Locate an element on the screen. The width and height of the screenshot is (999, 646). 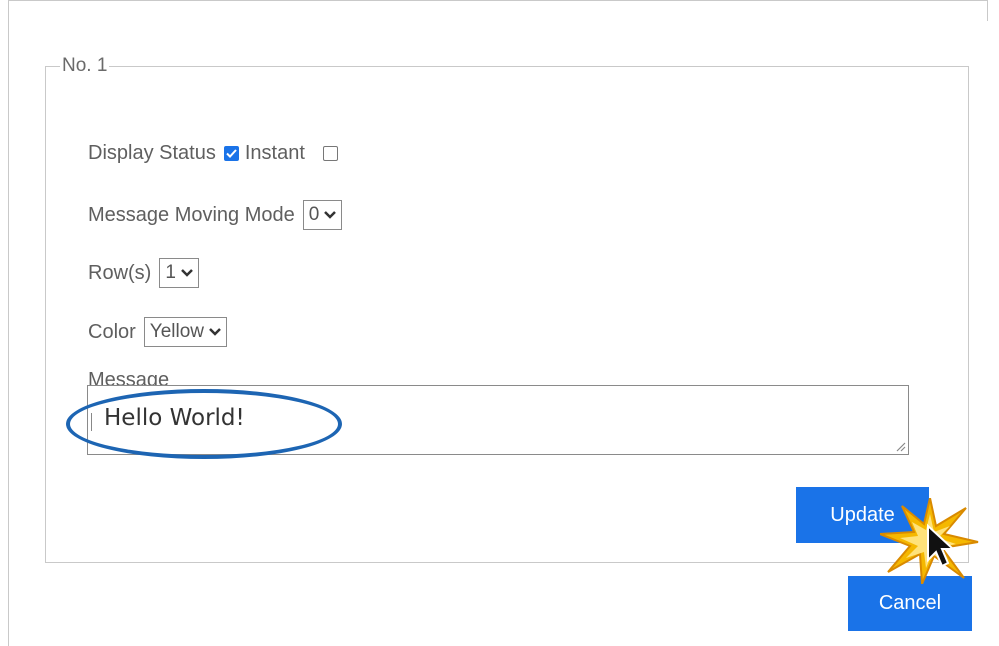
rows-value: 1 is located at coordinates (170, 272).